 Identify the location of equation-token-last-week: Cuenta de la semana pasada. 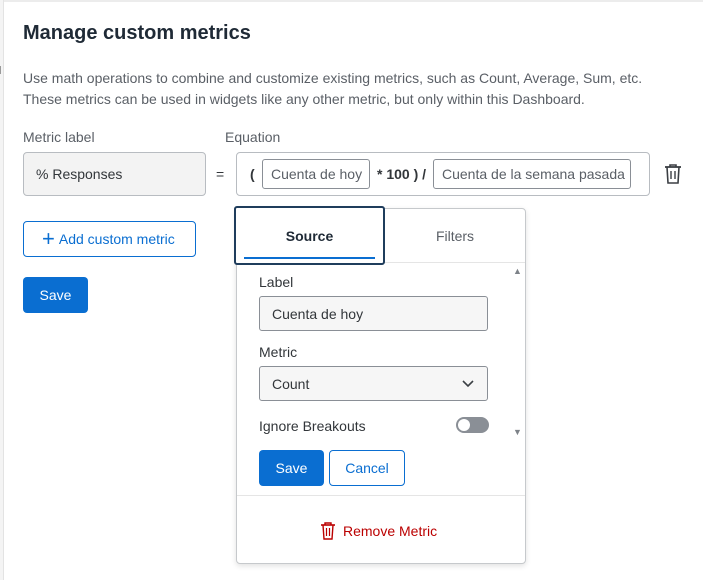
(532, 174).